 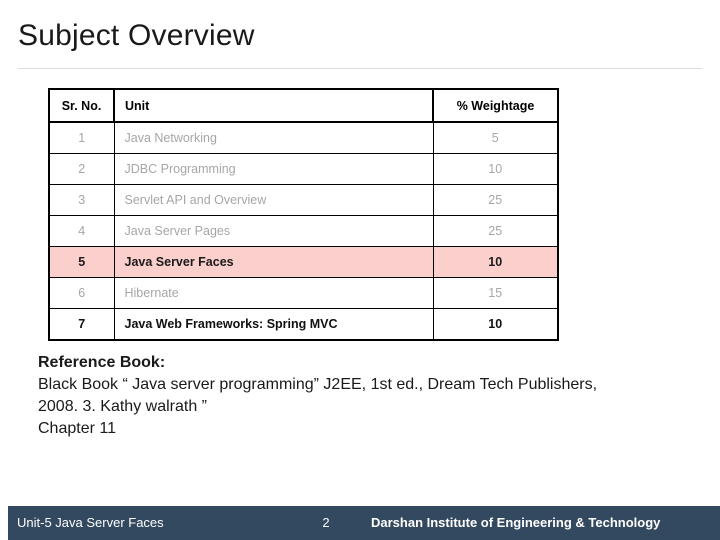 I want to click on cell-sr-no: 7, so click(x=81, y=324).